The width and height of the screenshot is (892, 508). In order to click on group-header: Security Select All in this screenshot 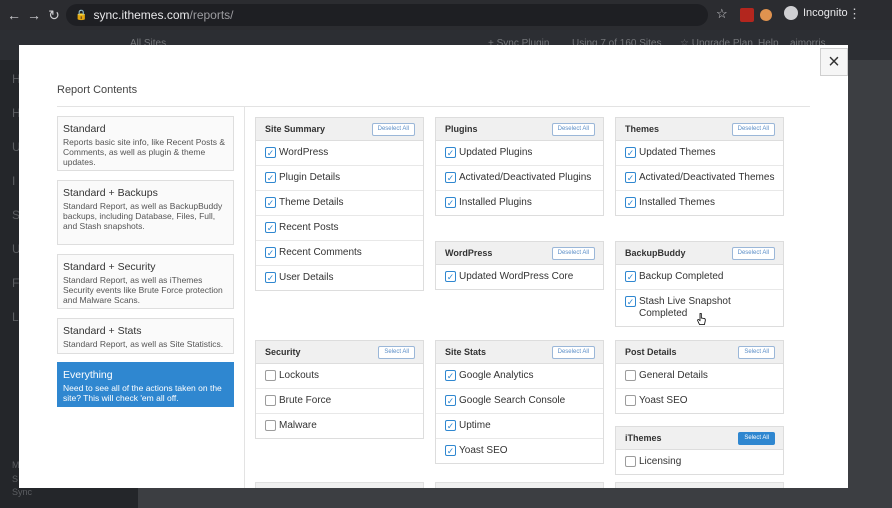, I will do `click(339, 352)`.